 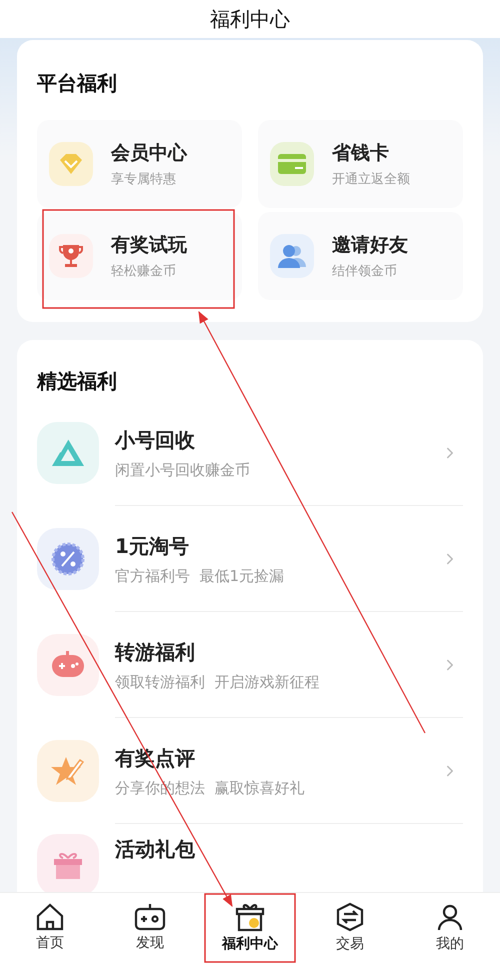 I want to click on card-icon, so click(x=292, y=164).